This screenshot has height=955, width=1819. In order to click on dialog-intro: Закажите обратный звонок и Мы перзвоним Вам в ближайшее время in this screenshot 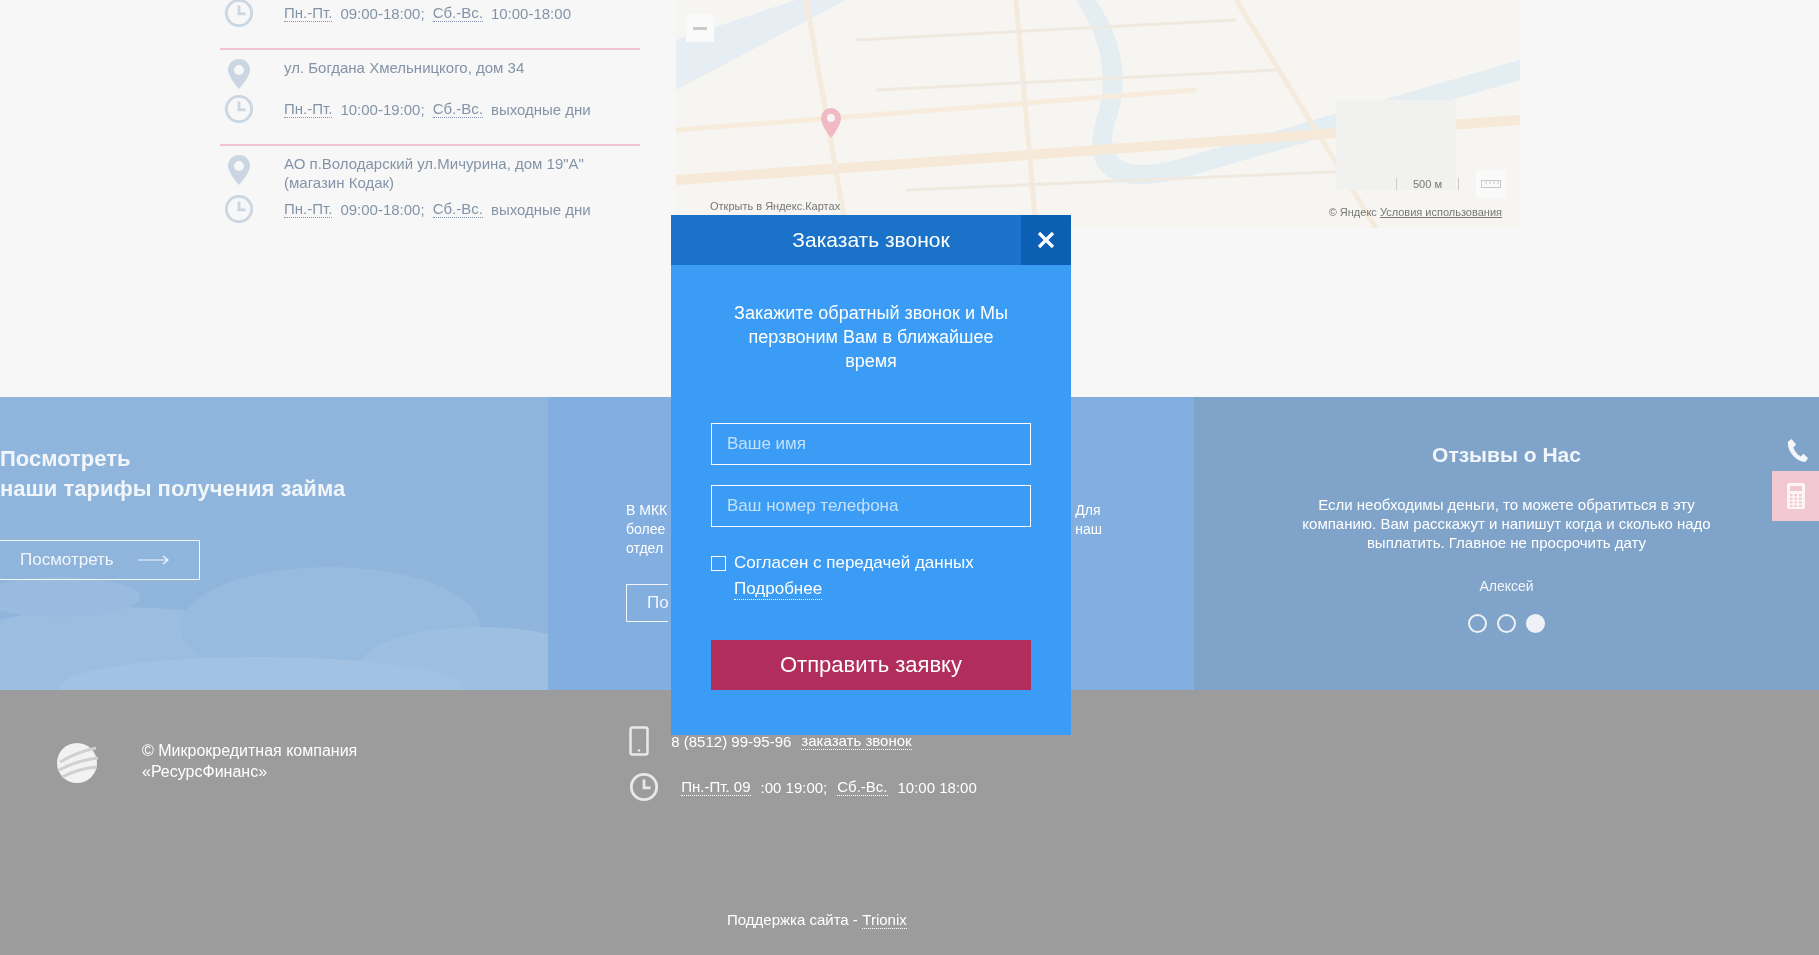, I will do `click(871, 337)`.